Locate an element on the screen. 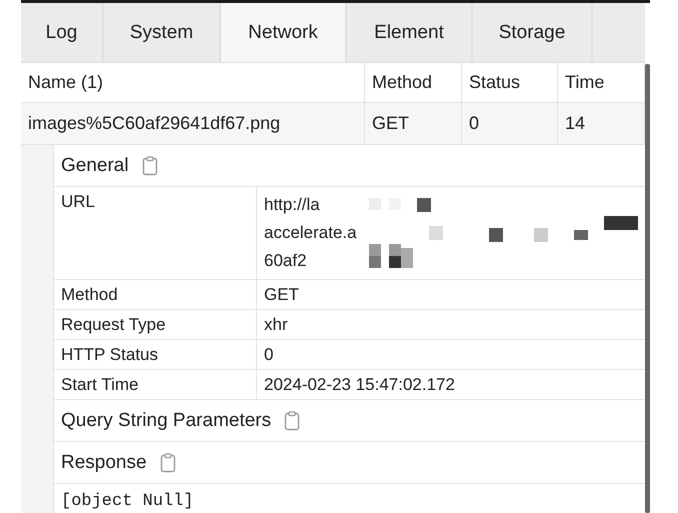  field-label: Request Type is located at coordinates (155, 324).